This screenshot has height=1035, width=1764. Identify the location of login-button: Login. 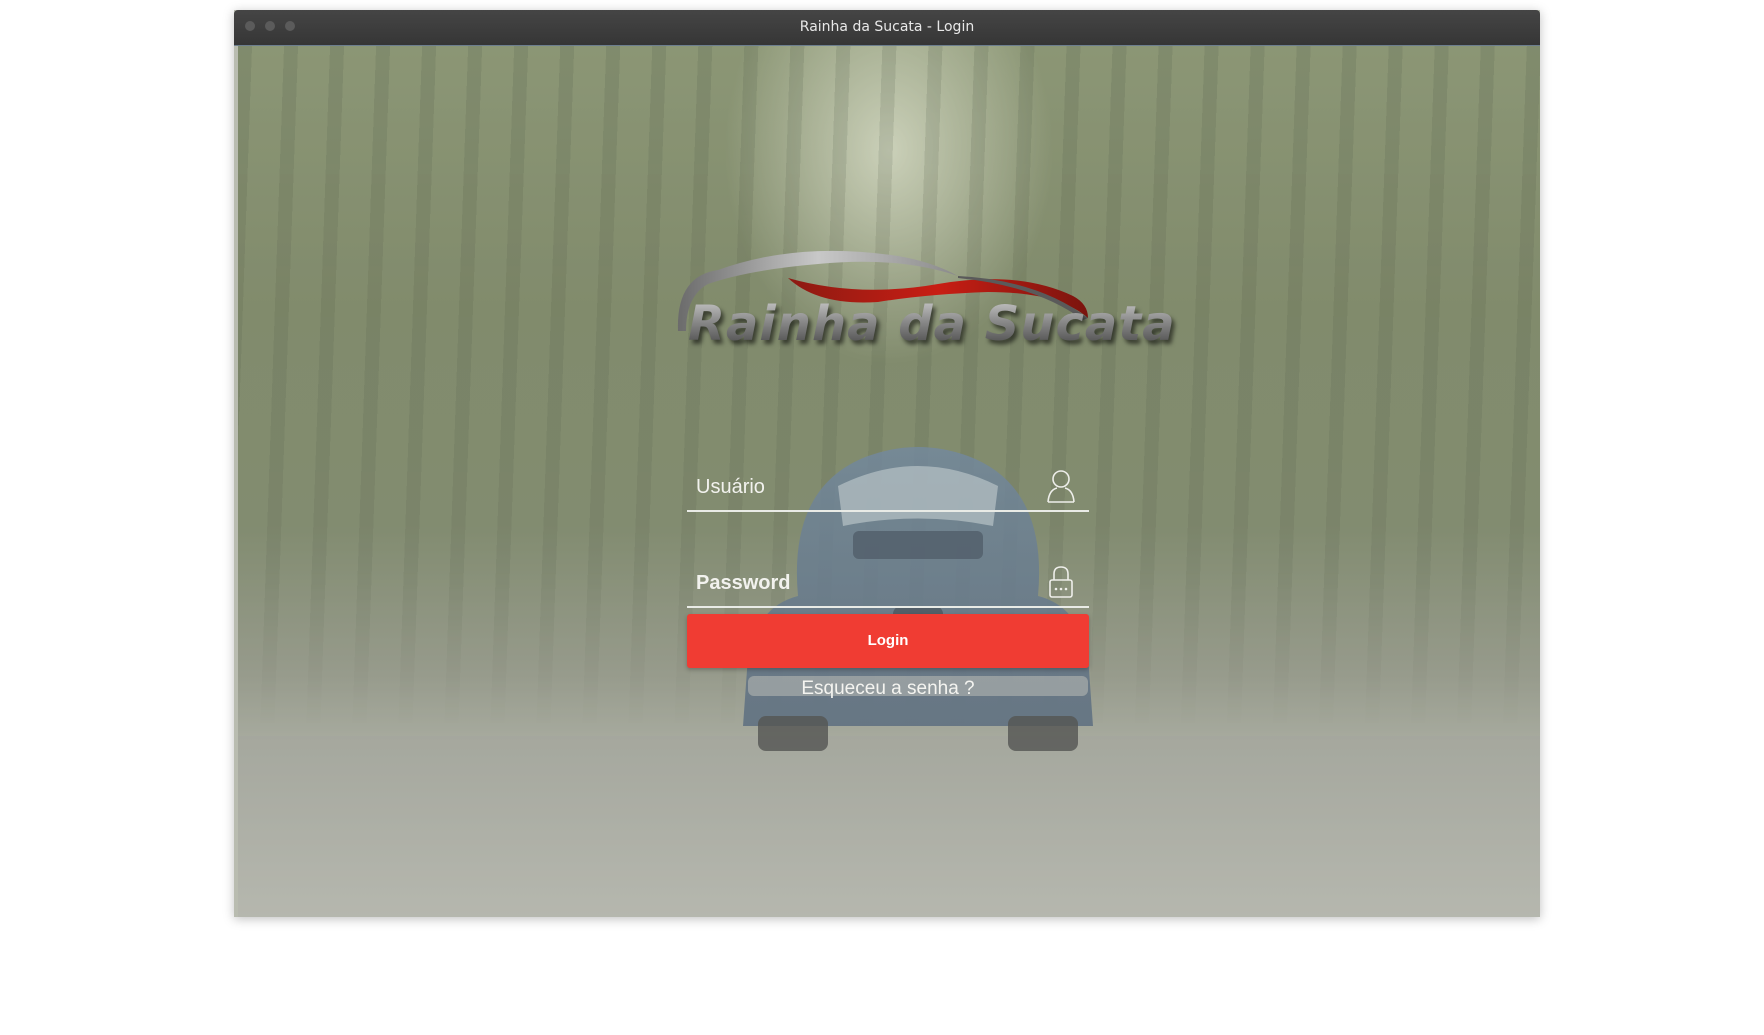
(888, 641).